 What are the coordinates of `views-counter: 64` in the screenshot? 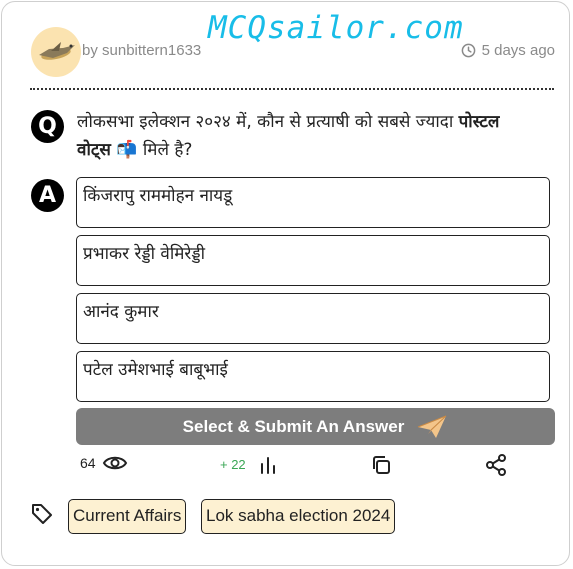 It's located at (104, 463).